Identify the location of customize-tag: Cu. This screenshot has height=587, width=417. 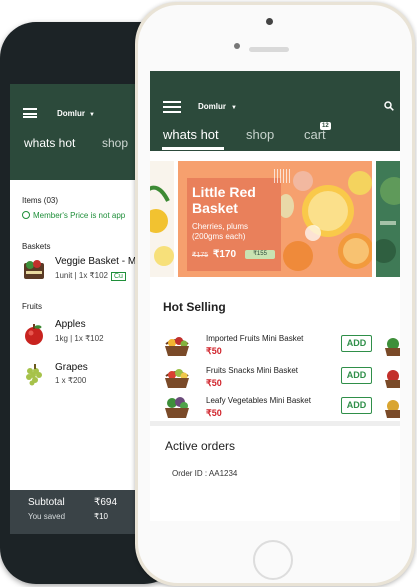
(118, 276).